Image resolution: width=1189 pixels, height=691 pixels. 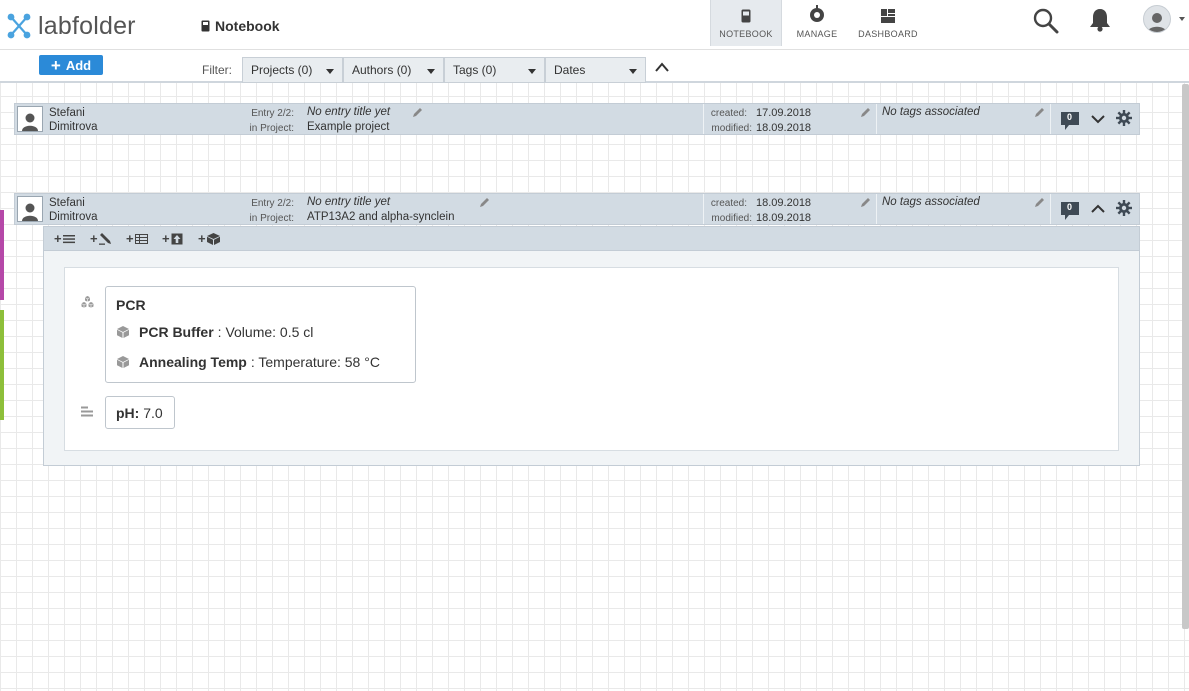 What do you see at coordinates (380, 217) in the screenshot?
I see `entry-project: ATP13A2 and alpha-synclein` at bounding box center [380, 217].